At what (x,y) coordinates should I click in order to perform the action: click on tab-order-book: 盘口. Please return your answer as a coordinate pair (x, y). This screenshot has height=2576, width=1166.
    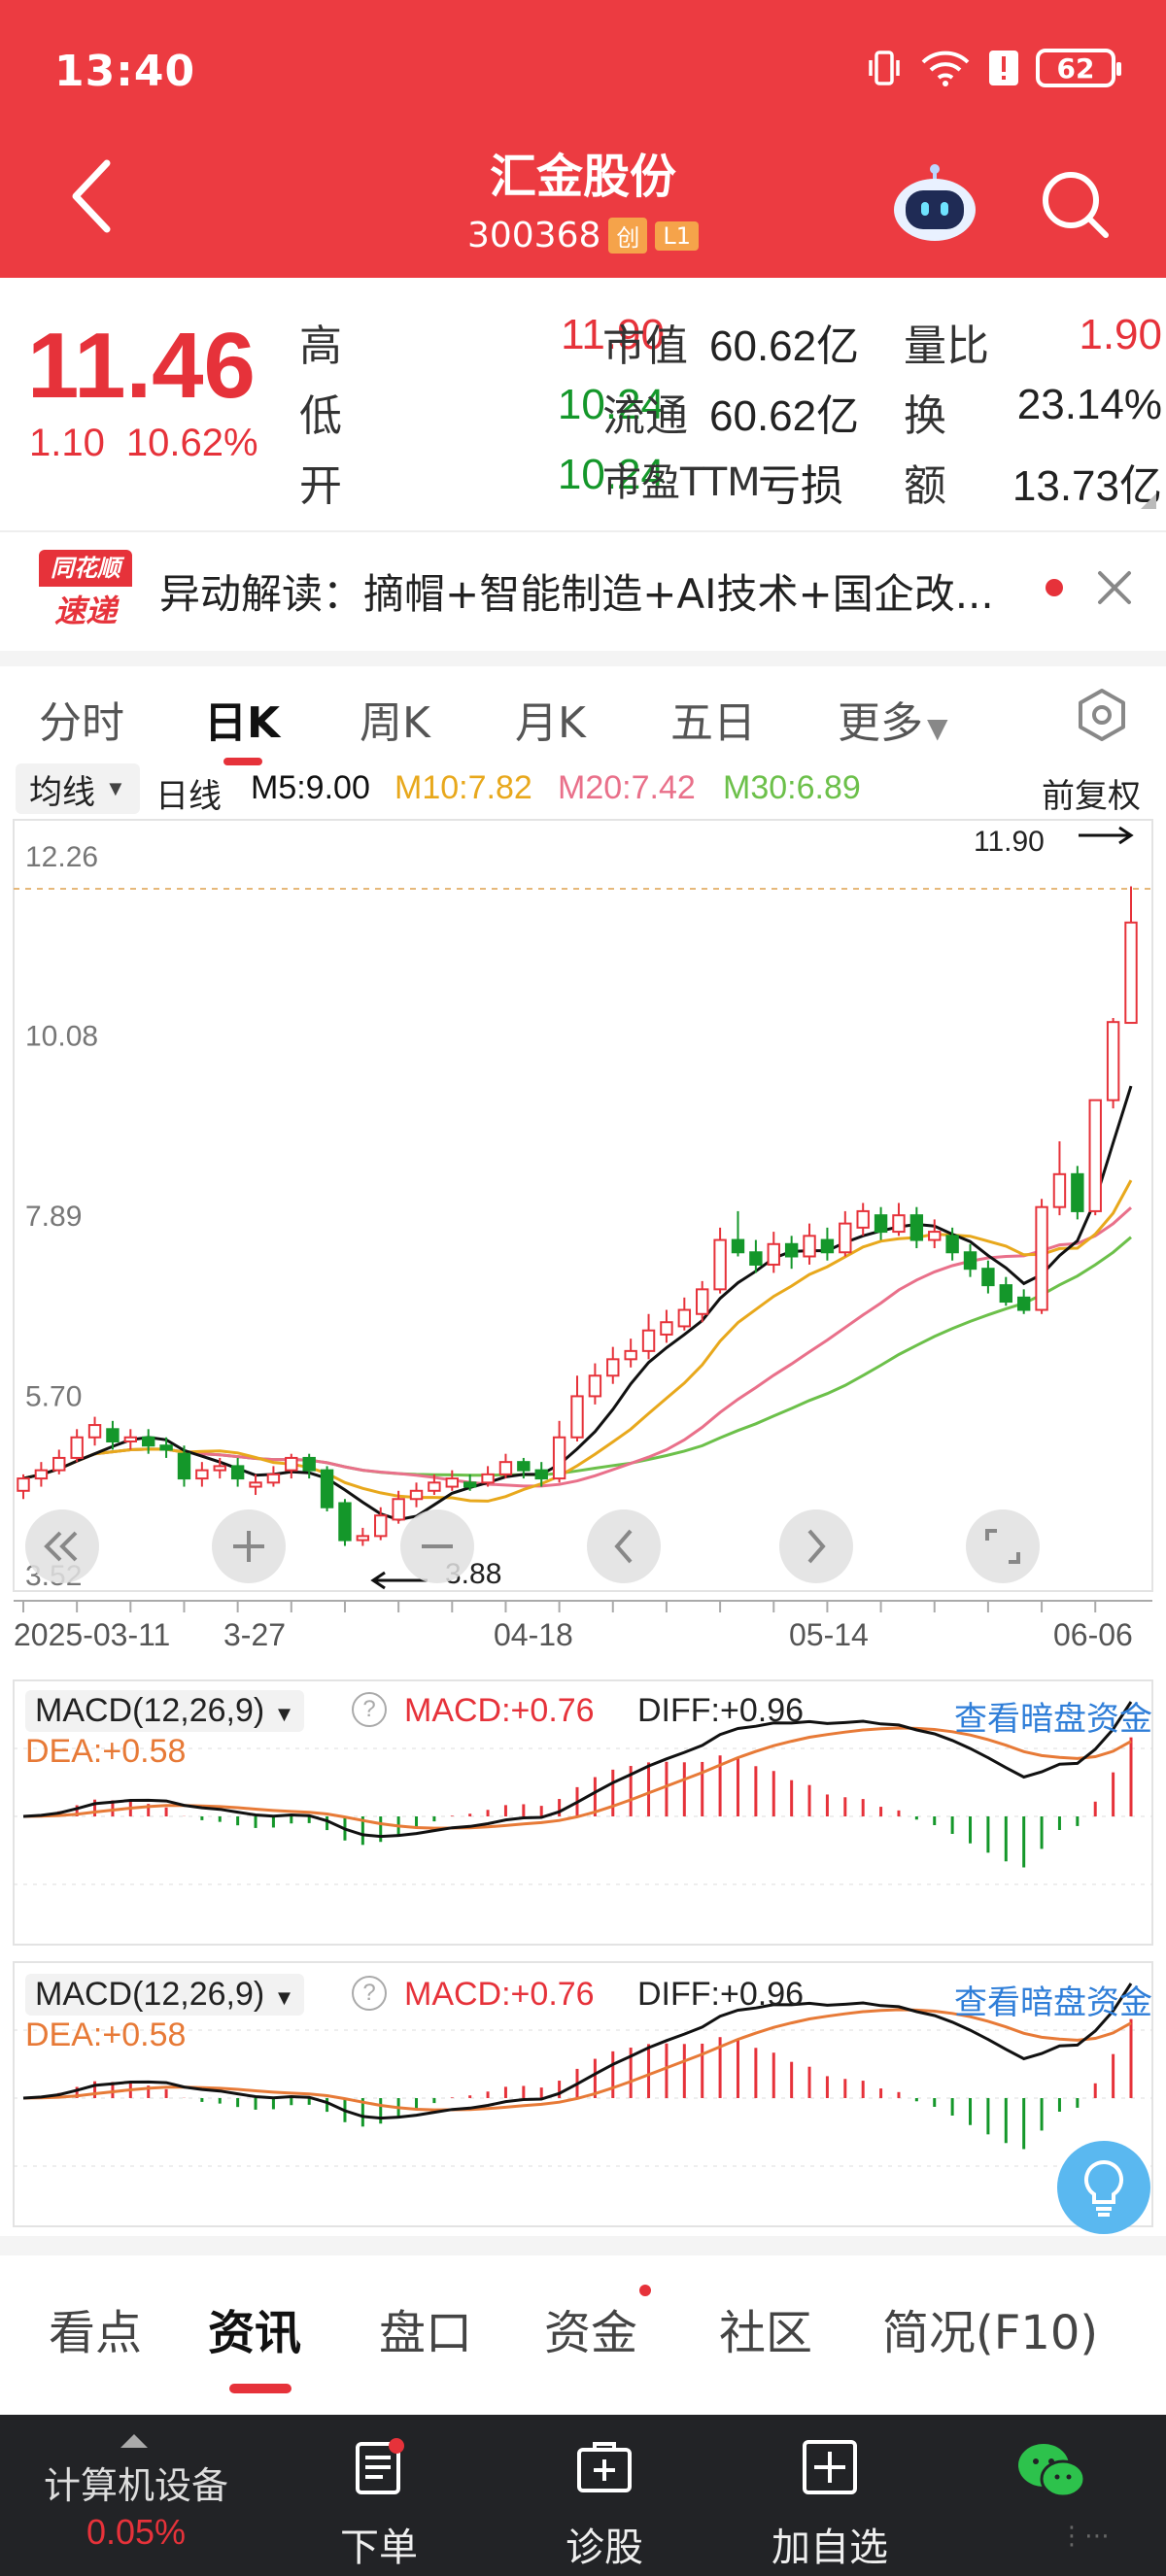
    Looking at the image, I should click on (425, 2328).